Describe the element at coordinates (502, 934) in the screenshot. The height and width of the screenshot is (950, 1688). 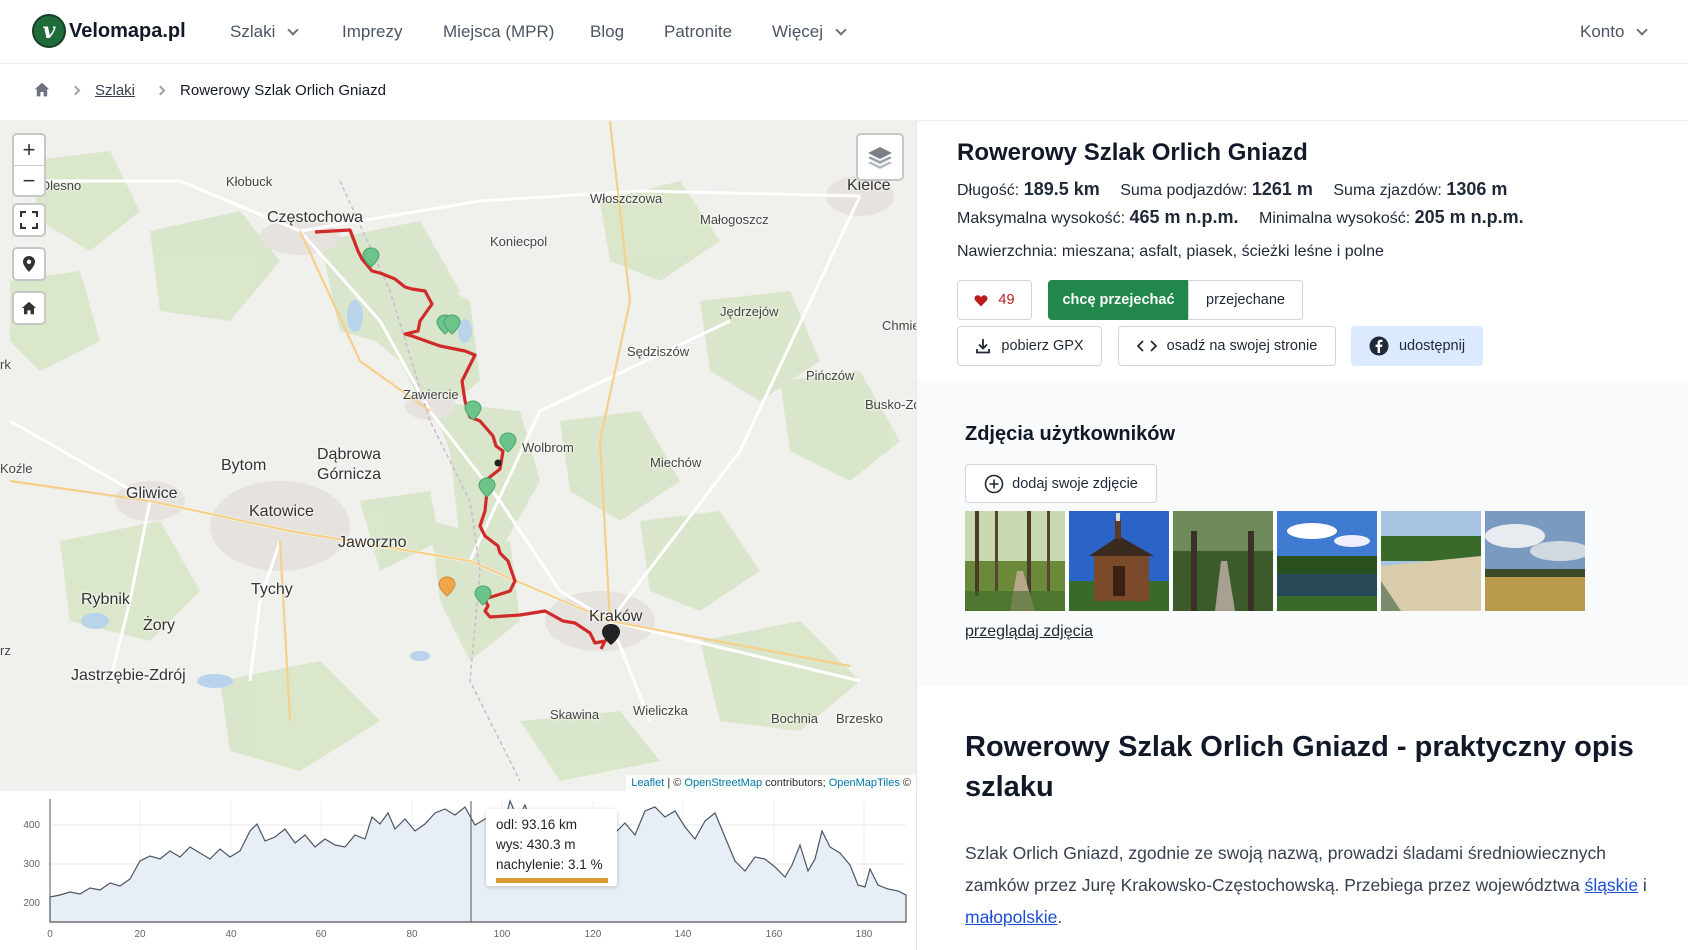
I see `x-tick: 100` at that location.